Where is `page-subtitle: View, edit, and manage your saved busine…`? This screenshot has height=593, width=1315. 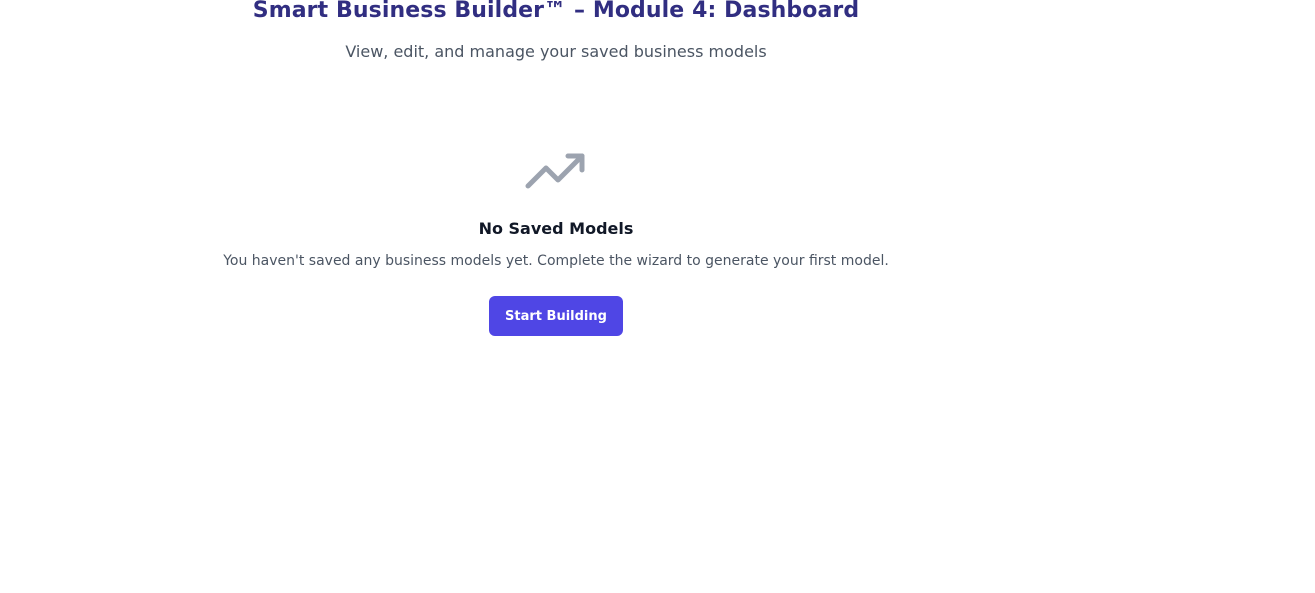
page-subtitle: View, edit, and manage your saved busine… is located at coordinates (556, 51).